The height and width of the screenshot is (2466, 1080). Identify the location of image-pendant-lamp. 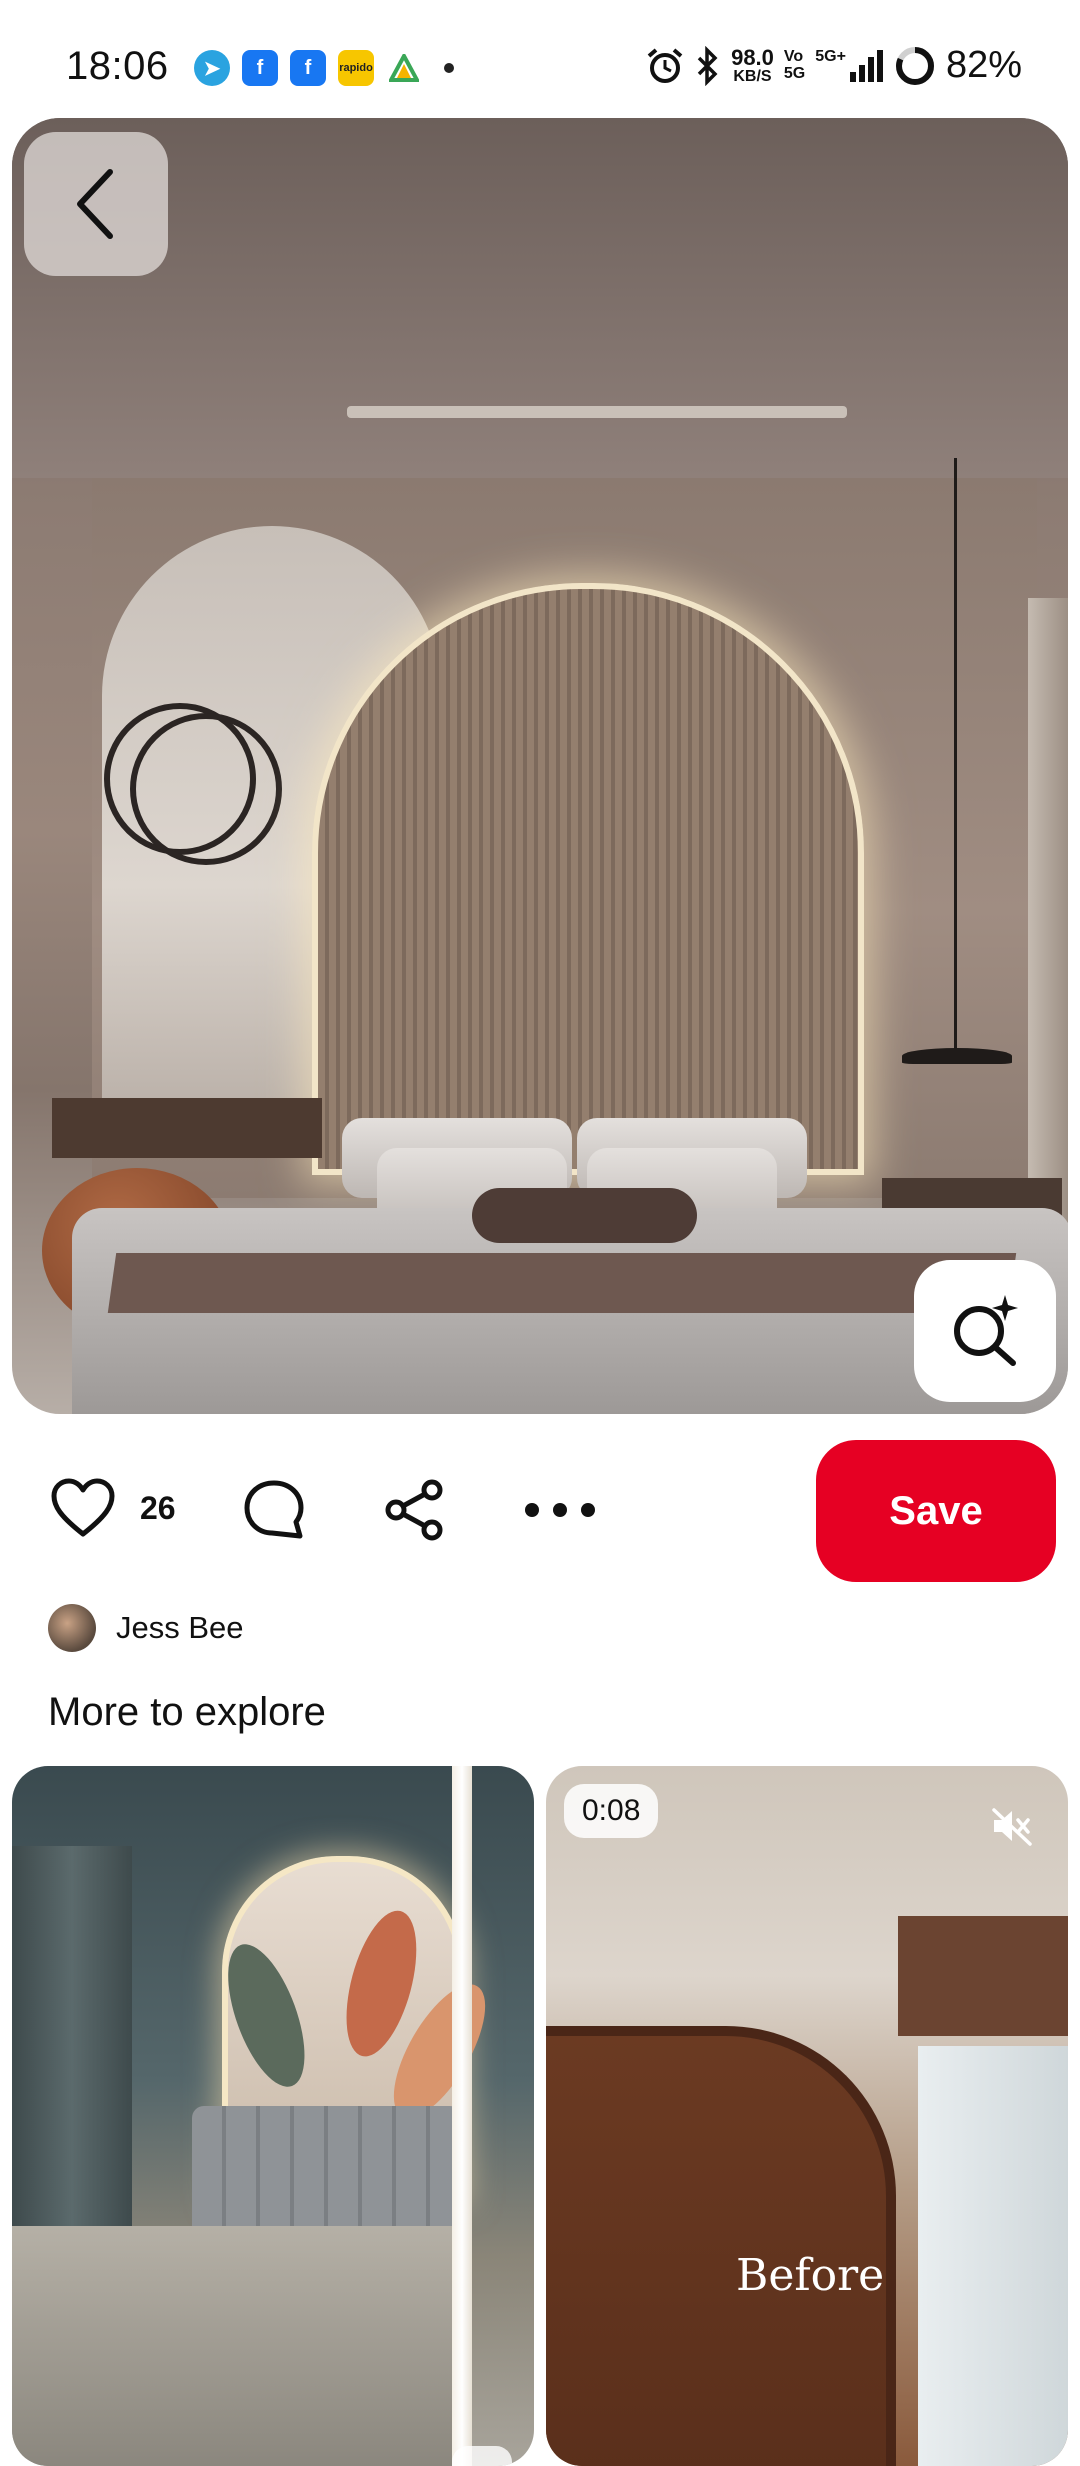
(957, 1056).